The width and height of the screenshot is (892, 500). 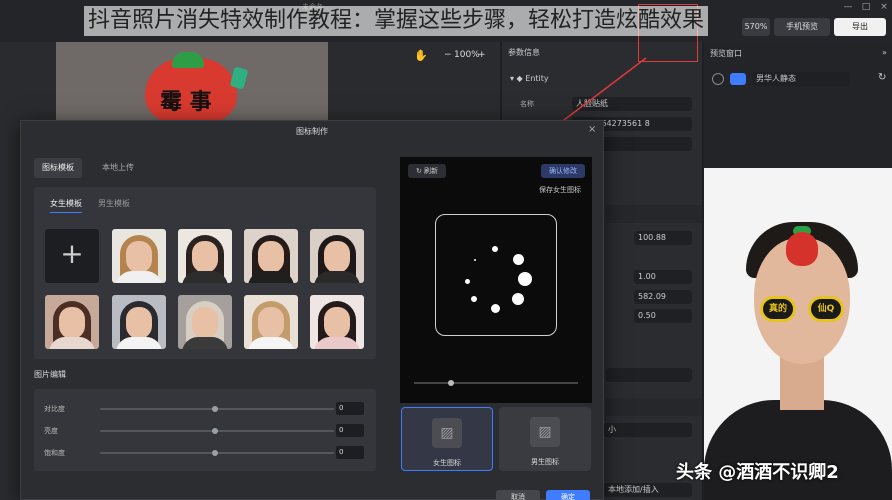 What do you see at coordinates (350, 430) in the screenshot?
I see `brightness-value: 0` at bounding box center [350, 430].